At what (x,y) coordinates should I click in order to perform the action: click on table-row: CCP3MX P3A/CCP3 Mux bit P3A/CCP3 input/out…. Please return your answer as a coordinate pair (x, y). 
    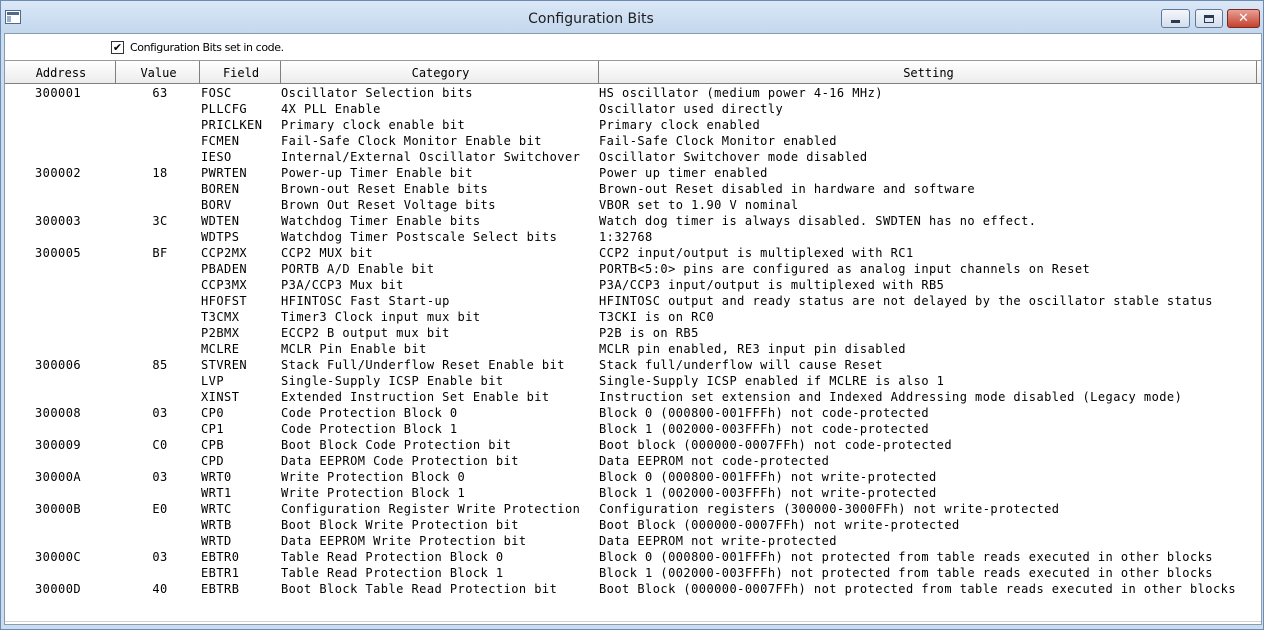
    Looking at the image, I should click on (633, 285).